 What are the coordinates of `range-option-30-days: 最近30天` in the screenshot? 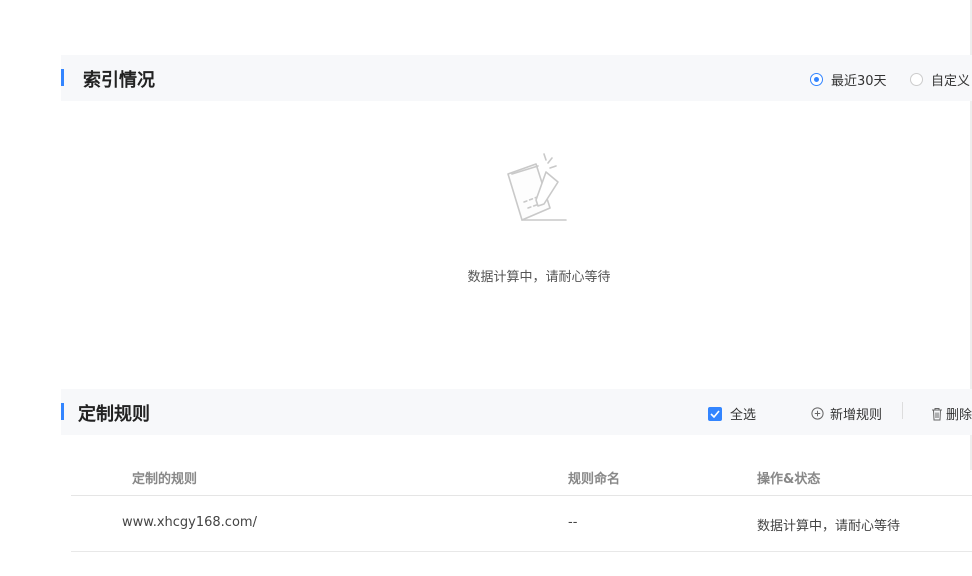 It's located at (848, 79).